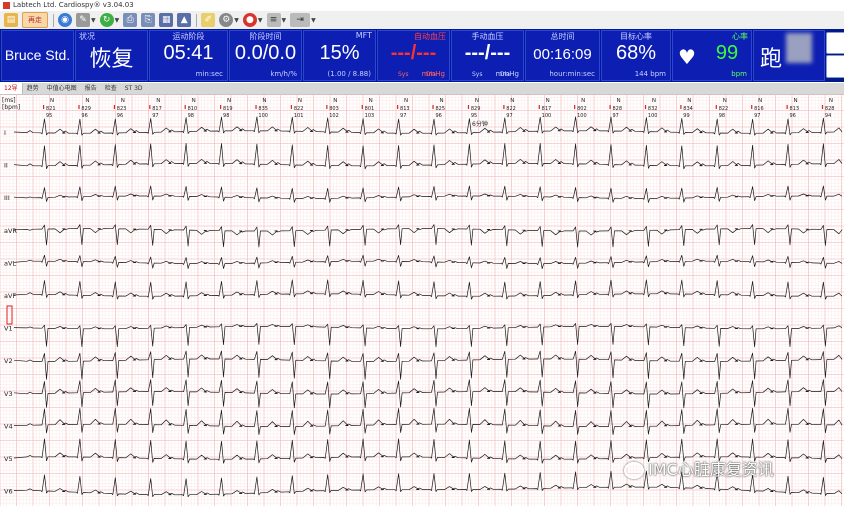 The width and height of the screenshot is (844, 506). What do you see at coordinates (111, 55) in the screenshot?
I see `phase-cell: 状况 恢复` at bounding box center [111, 55].